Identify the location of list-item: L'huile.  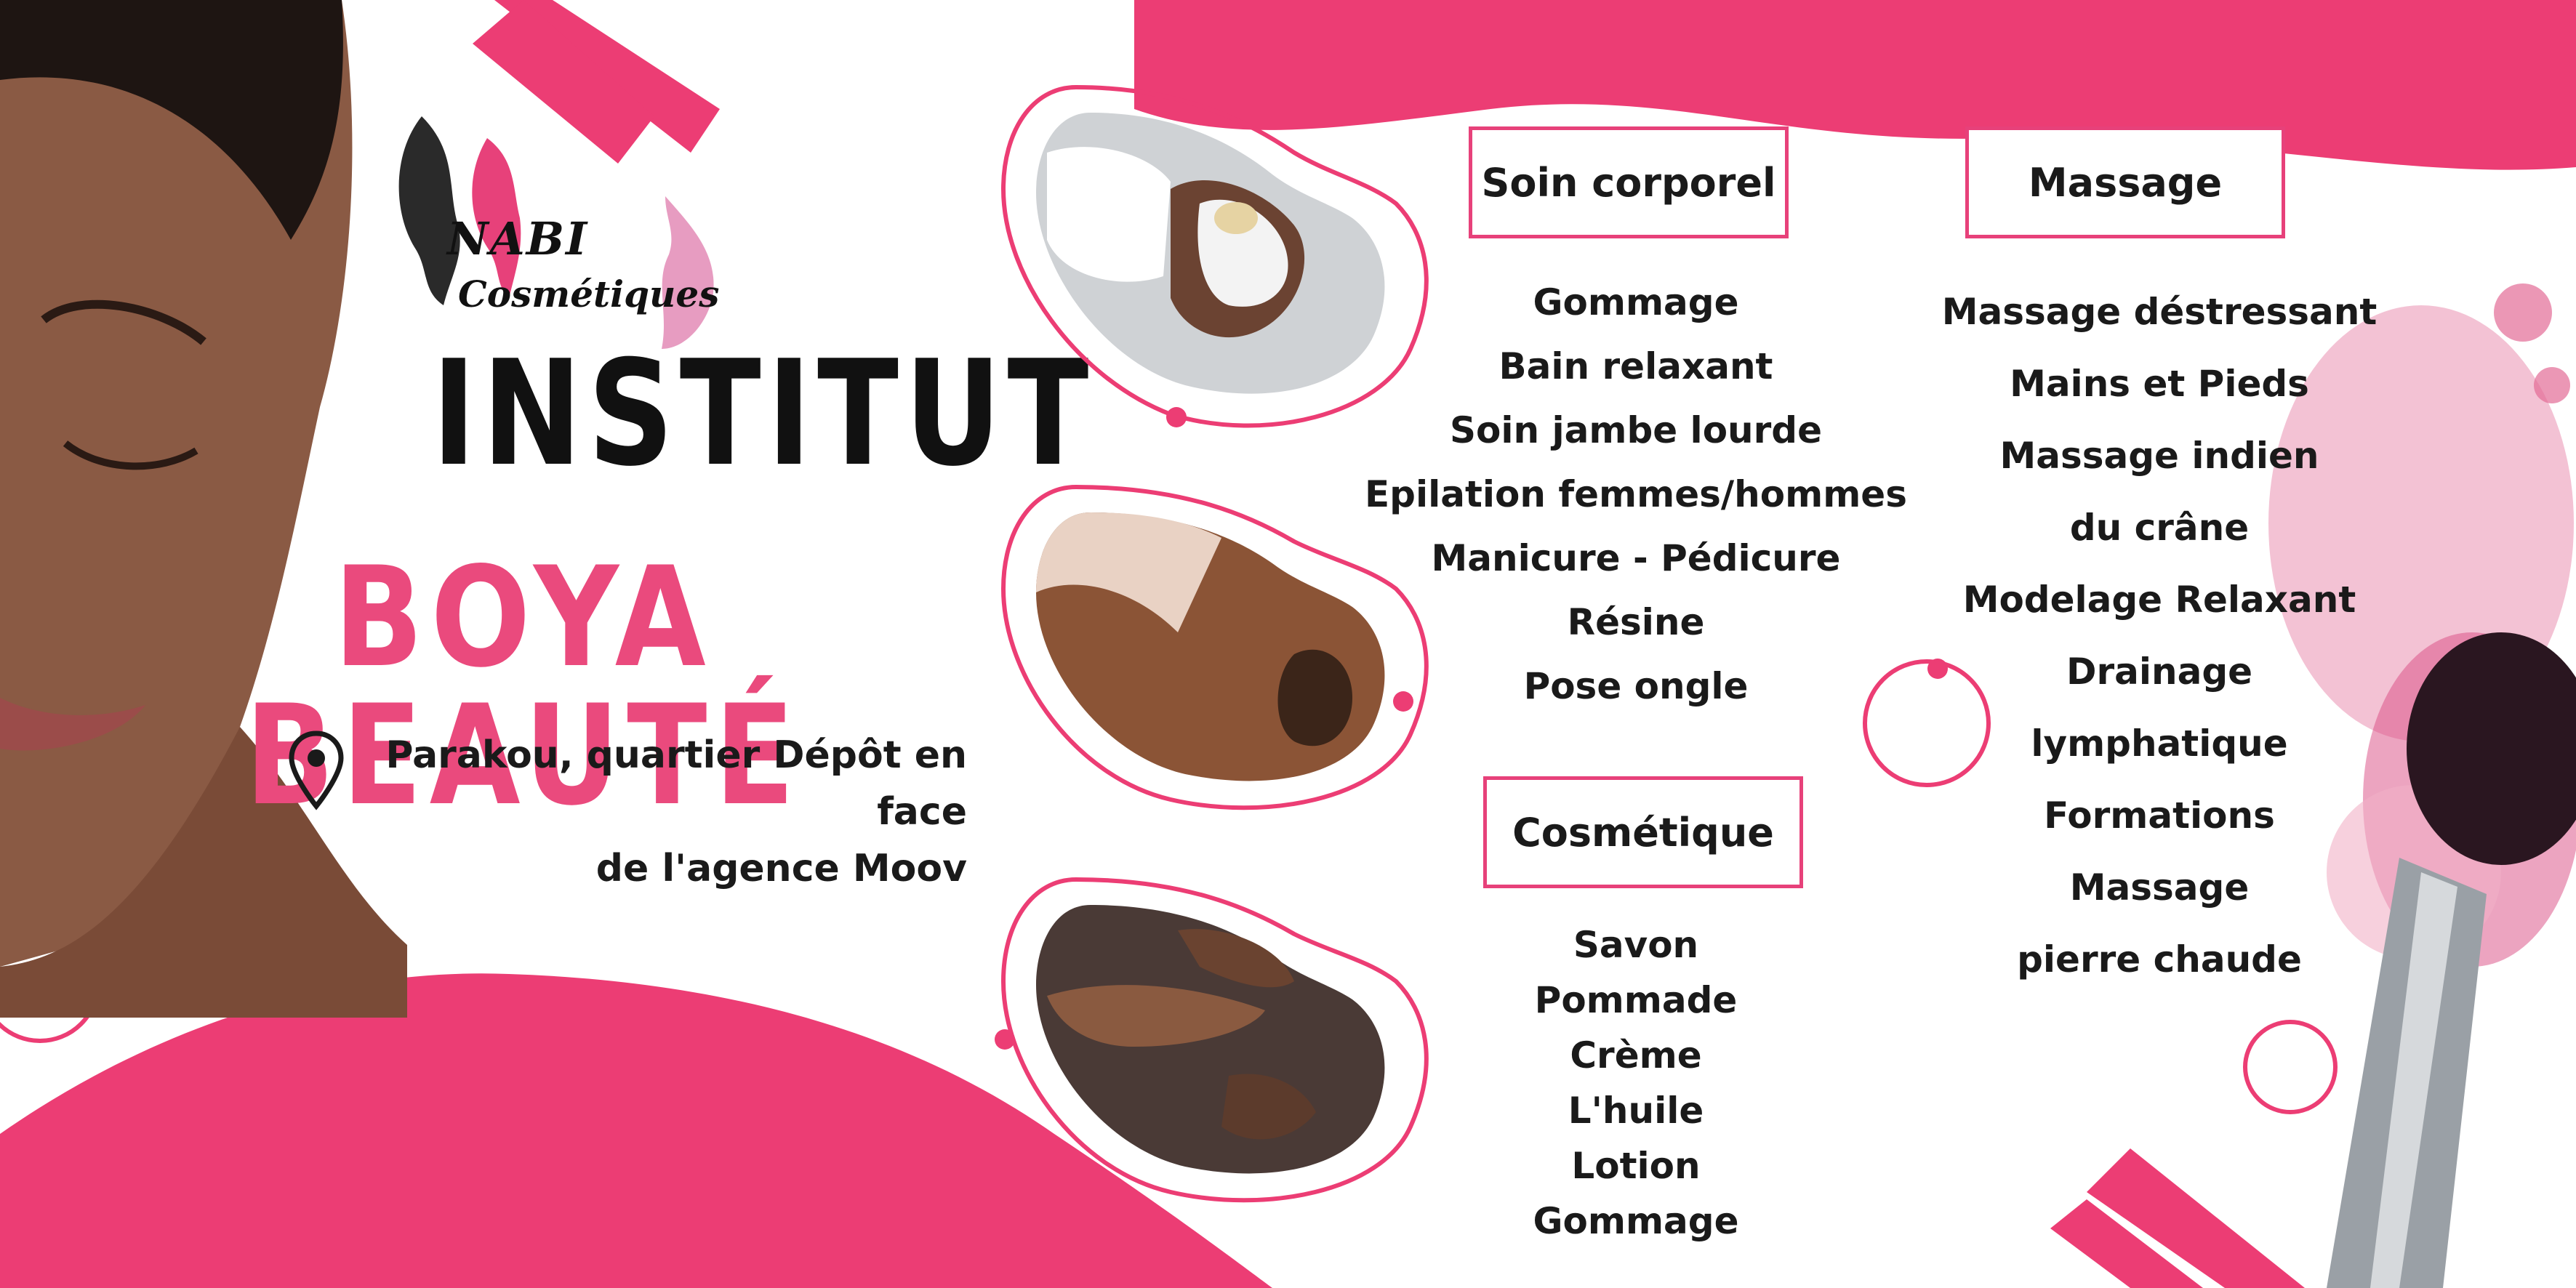
(1636, 1111).